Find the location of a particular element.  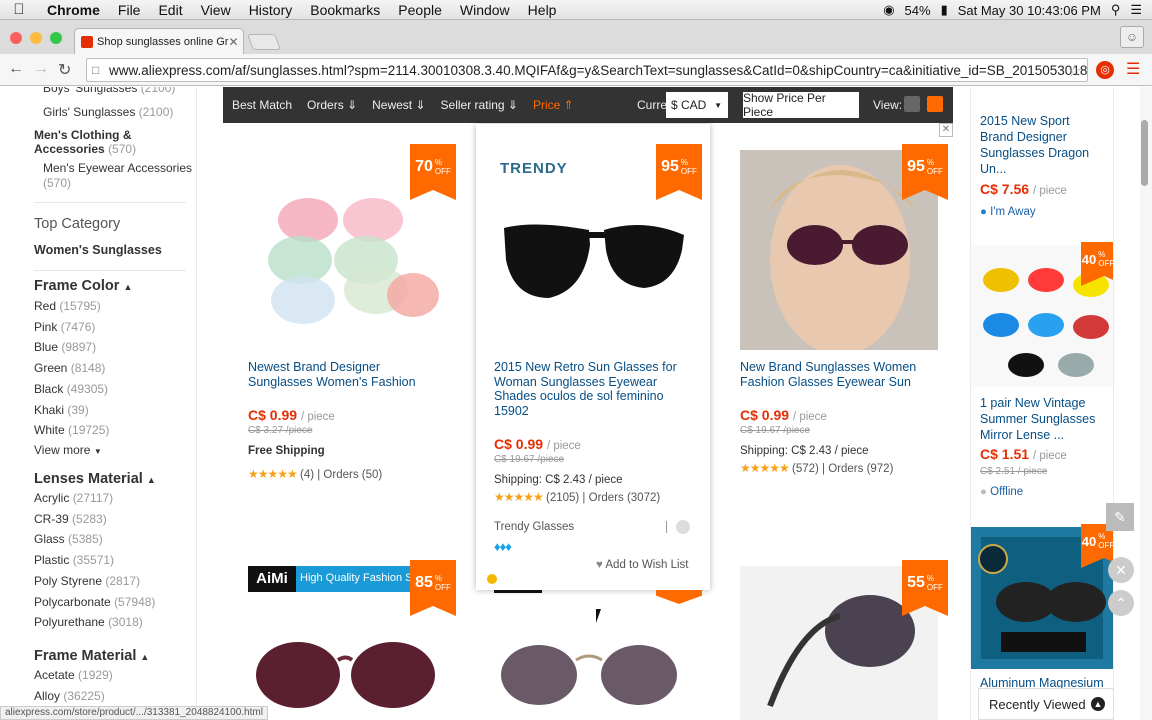

menu-history: History is located at coordinates (271, 10).